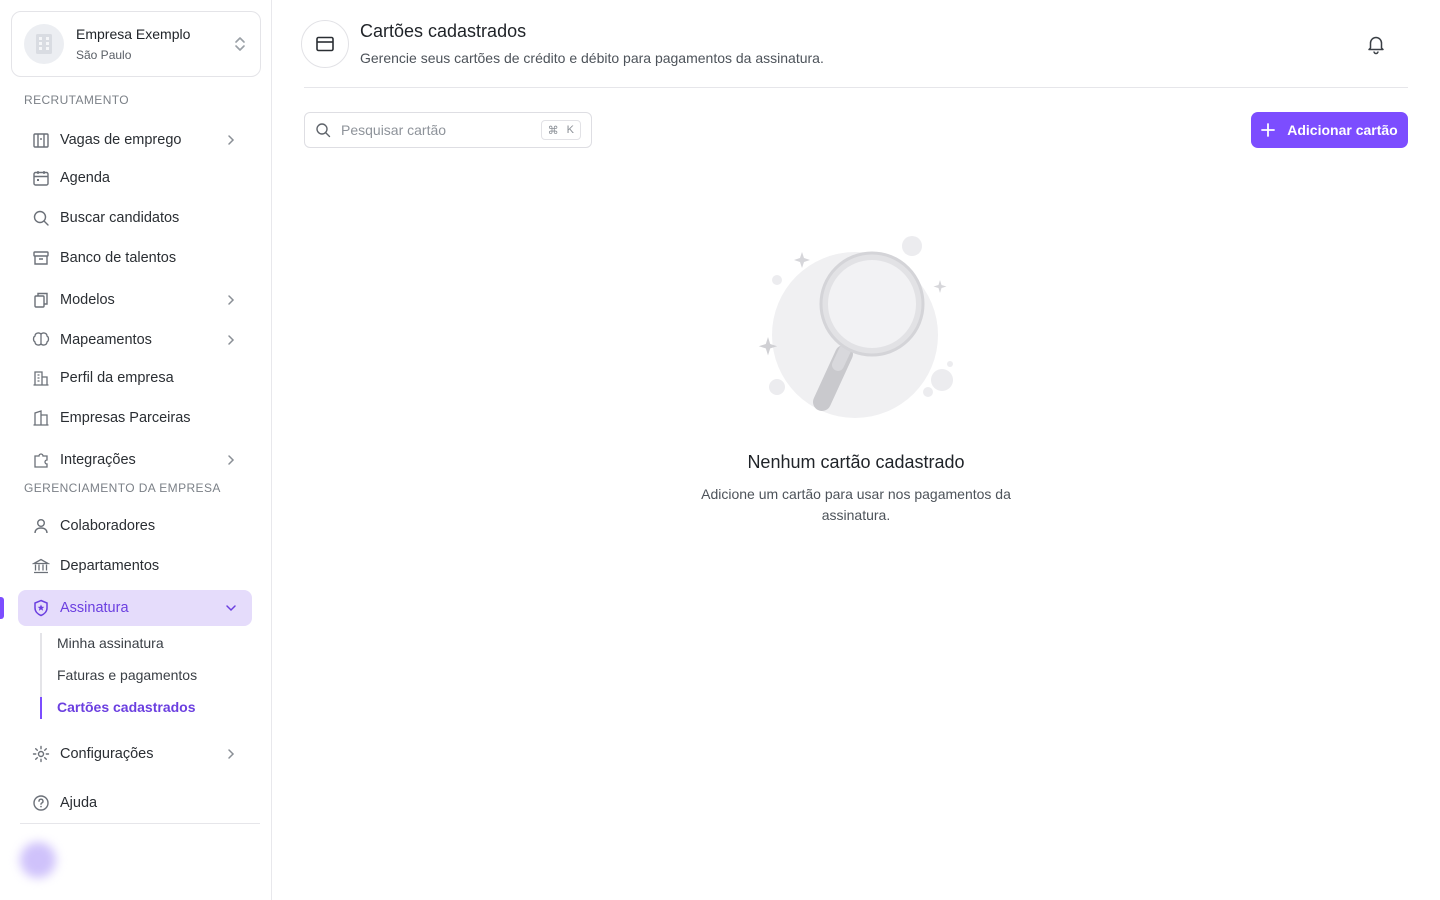 The image size is (1440, 900). I want to click on empty-search-illustration-icon, so click(855, 327).